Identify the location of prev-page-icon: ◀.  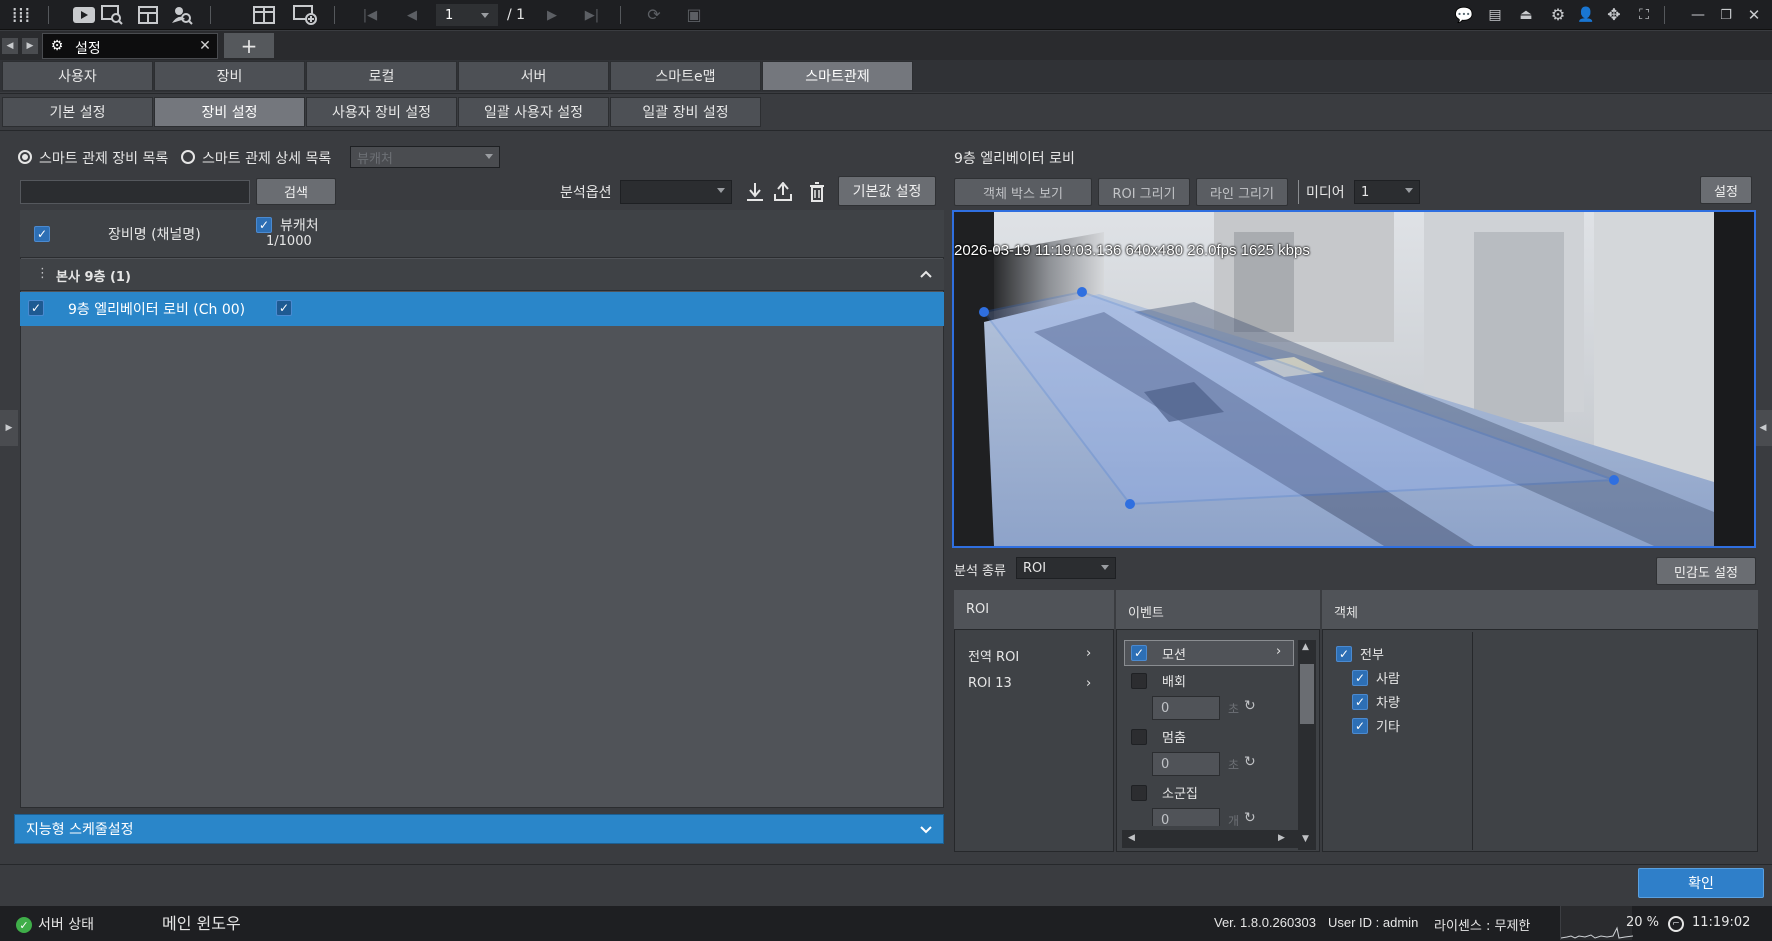
(412, 15).